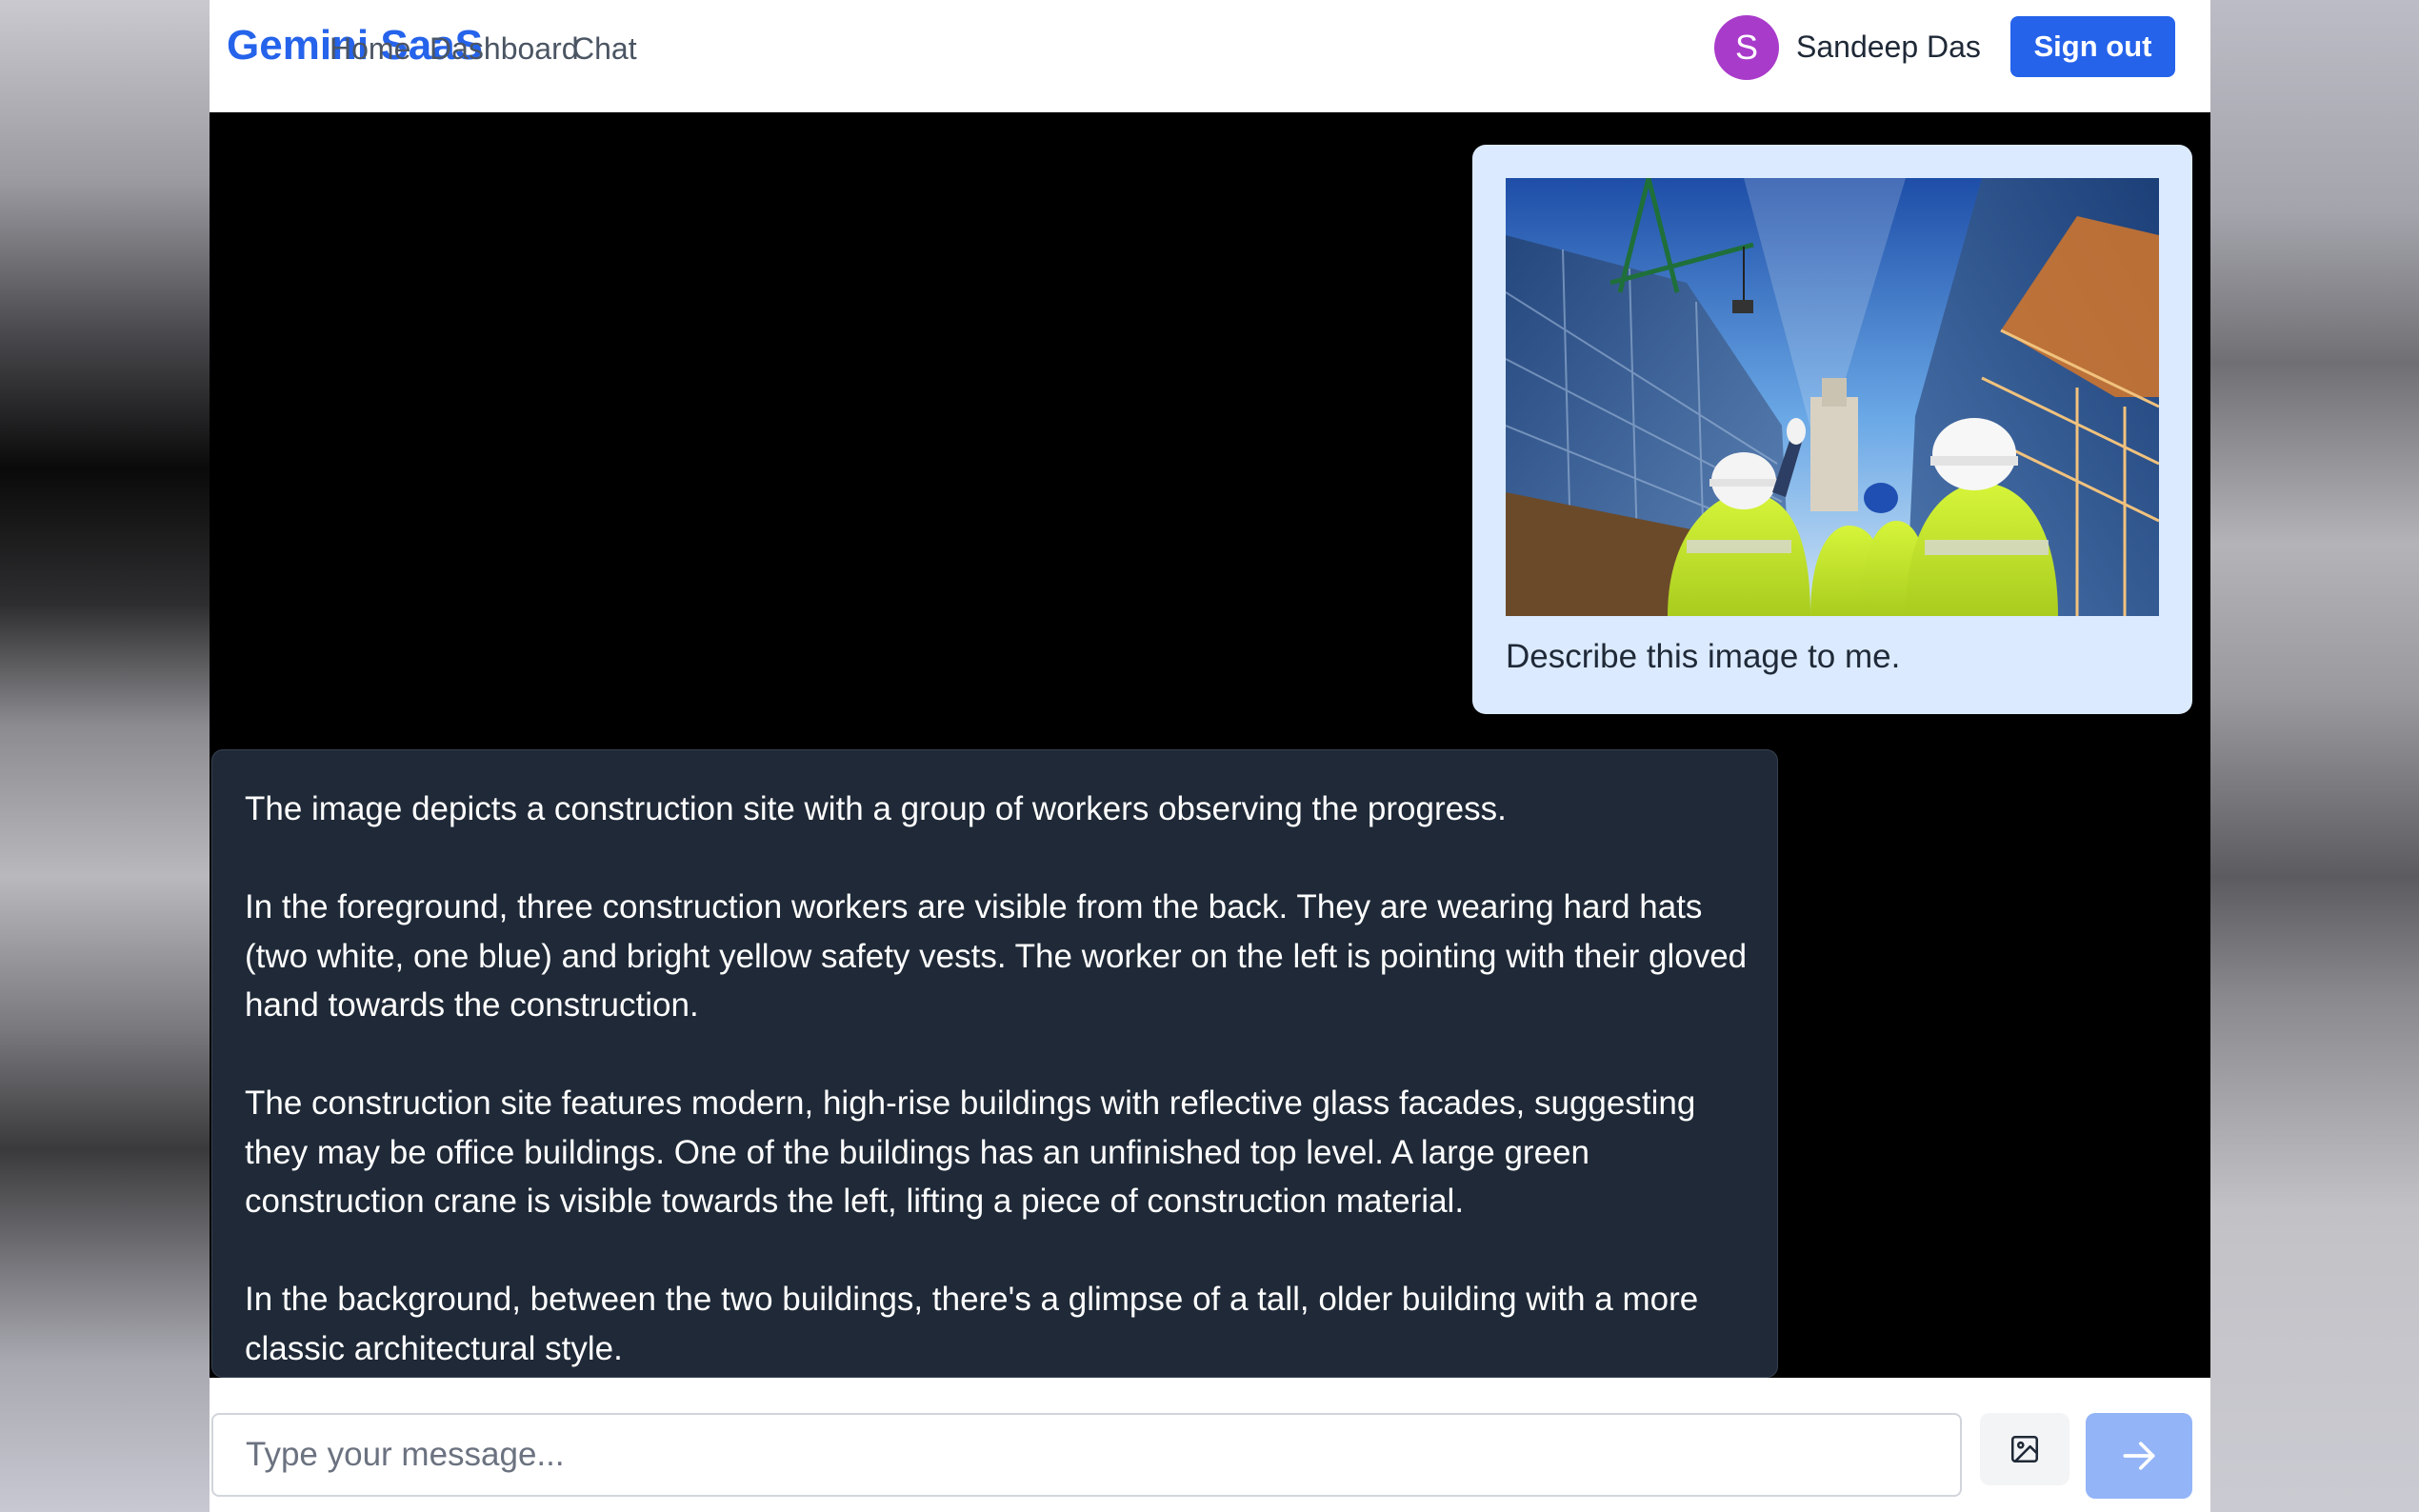 Image resolution: width=2419 pixels, height=1512 pixels. I want to click on uploaded-image, so click(1832, 397).